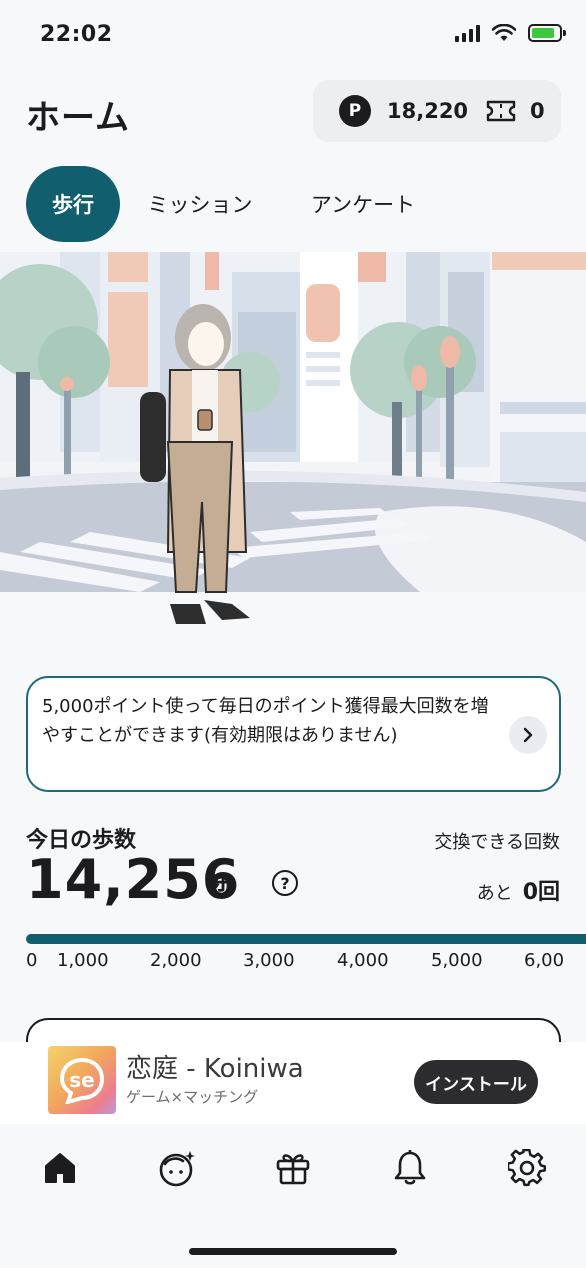  What do you see at coordinates (363, 960) in the screenshot?
I see `tick-label: 4,000` at bounding box center [363, 960].